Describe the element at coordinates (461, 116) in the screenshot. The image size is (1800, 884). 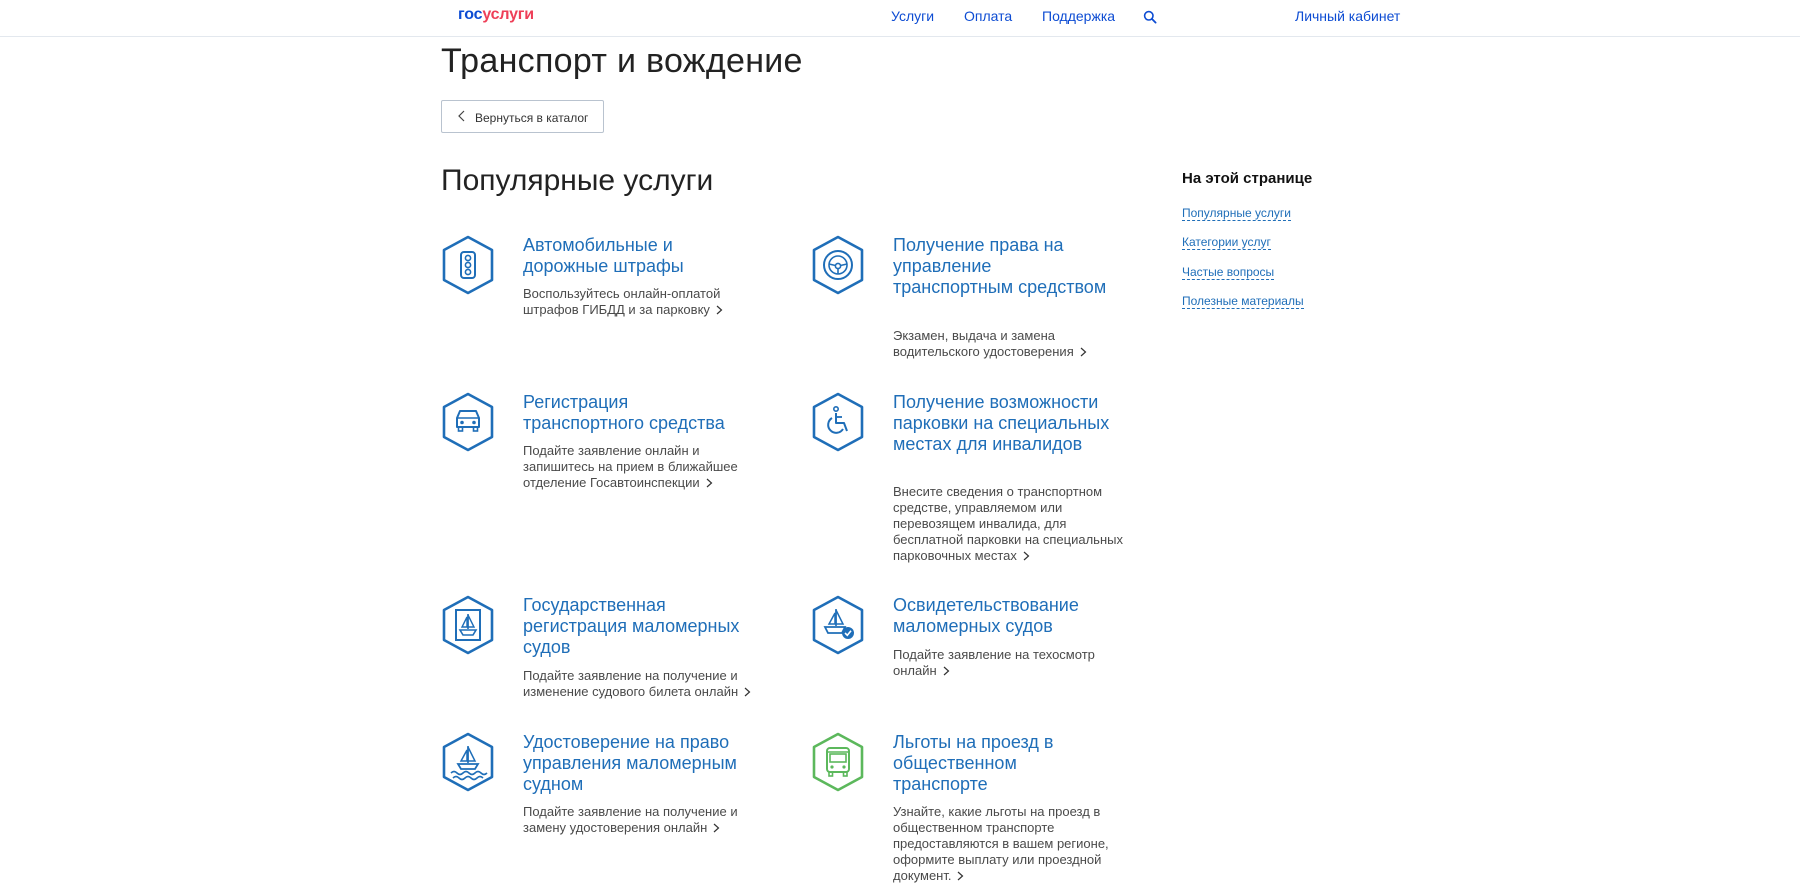
I see `chevron-left-icon` at that location.